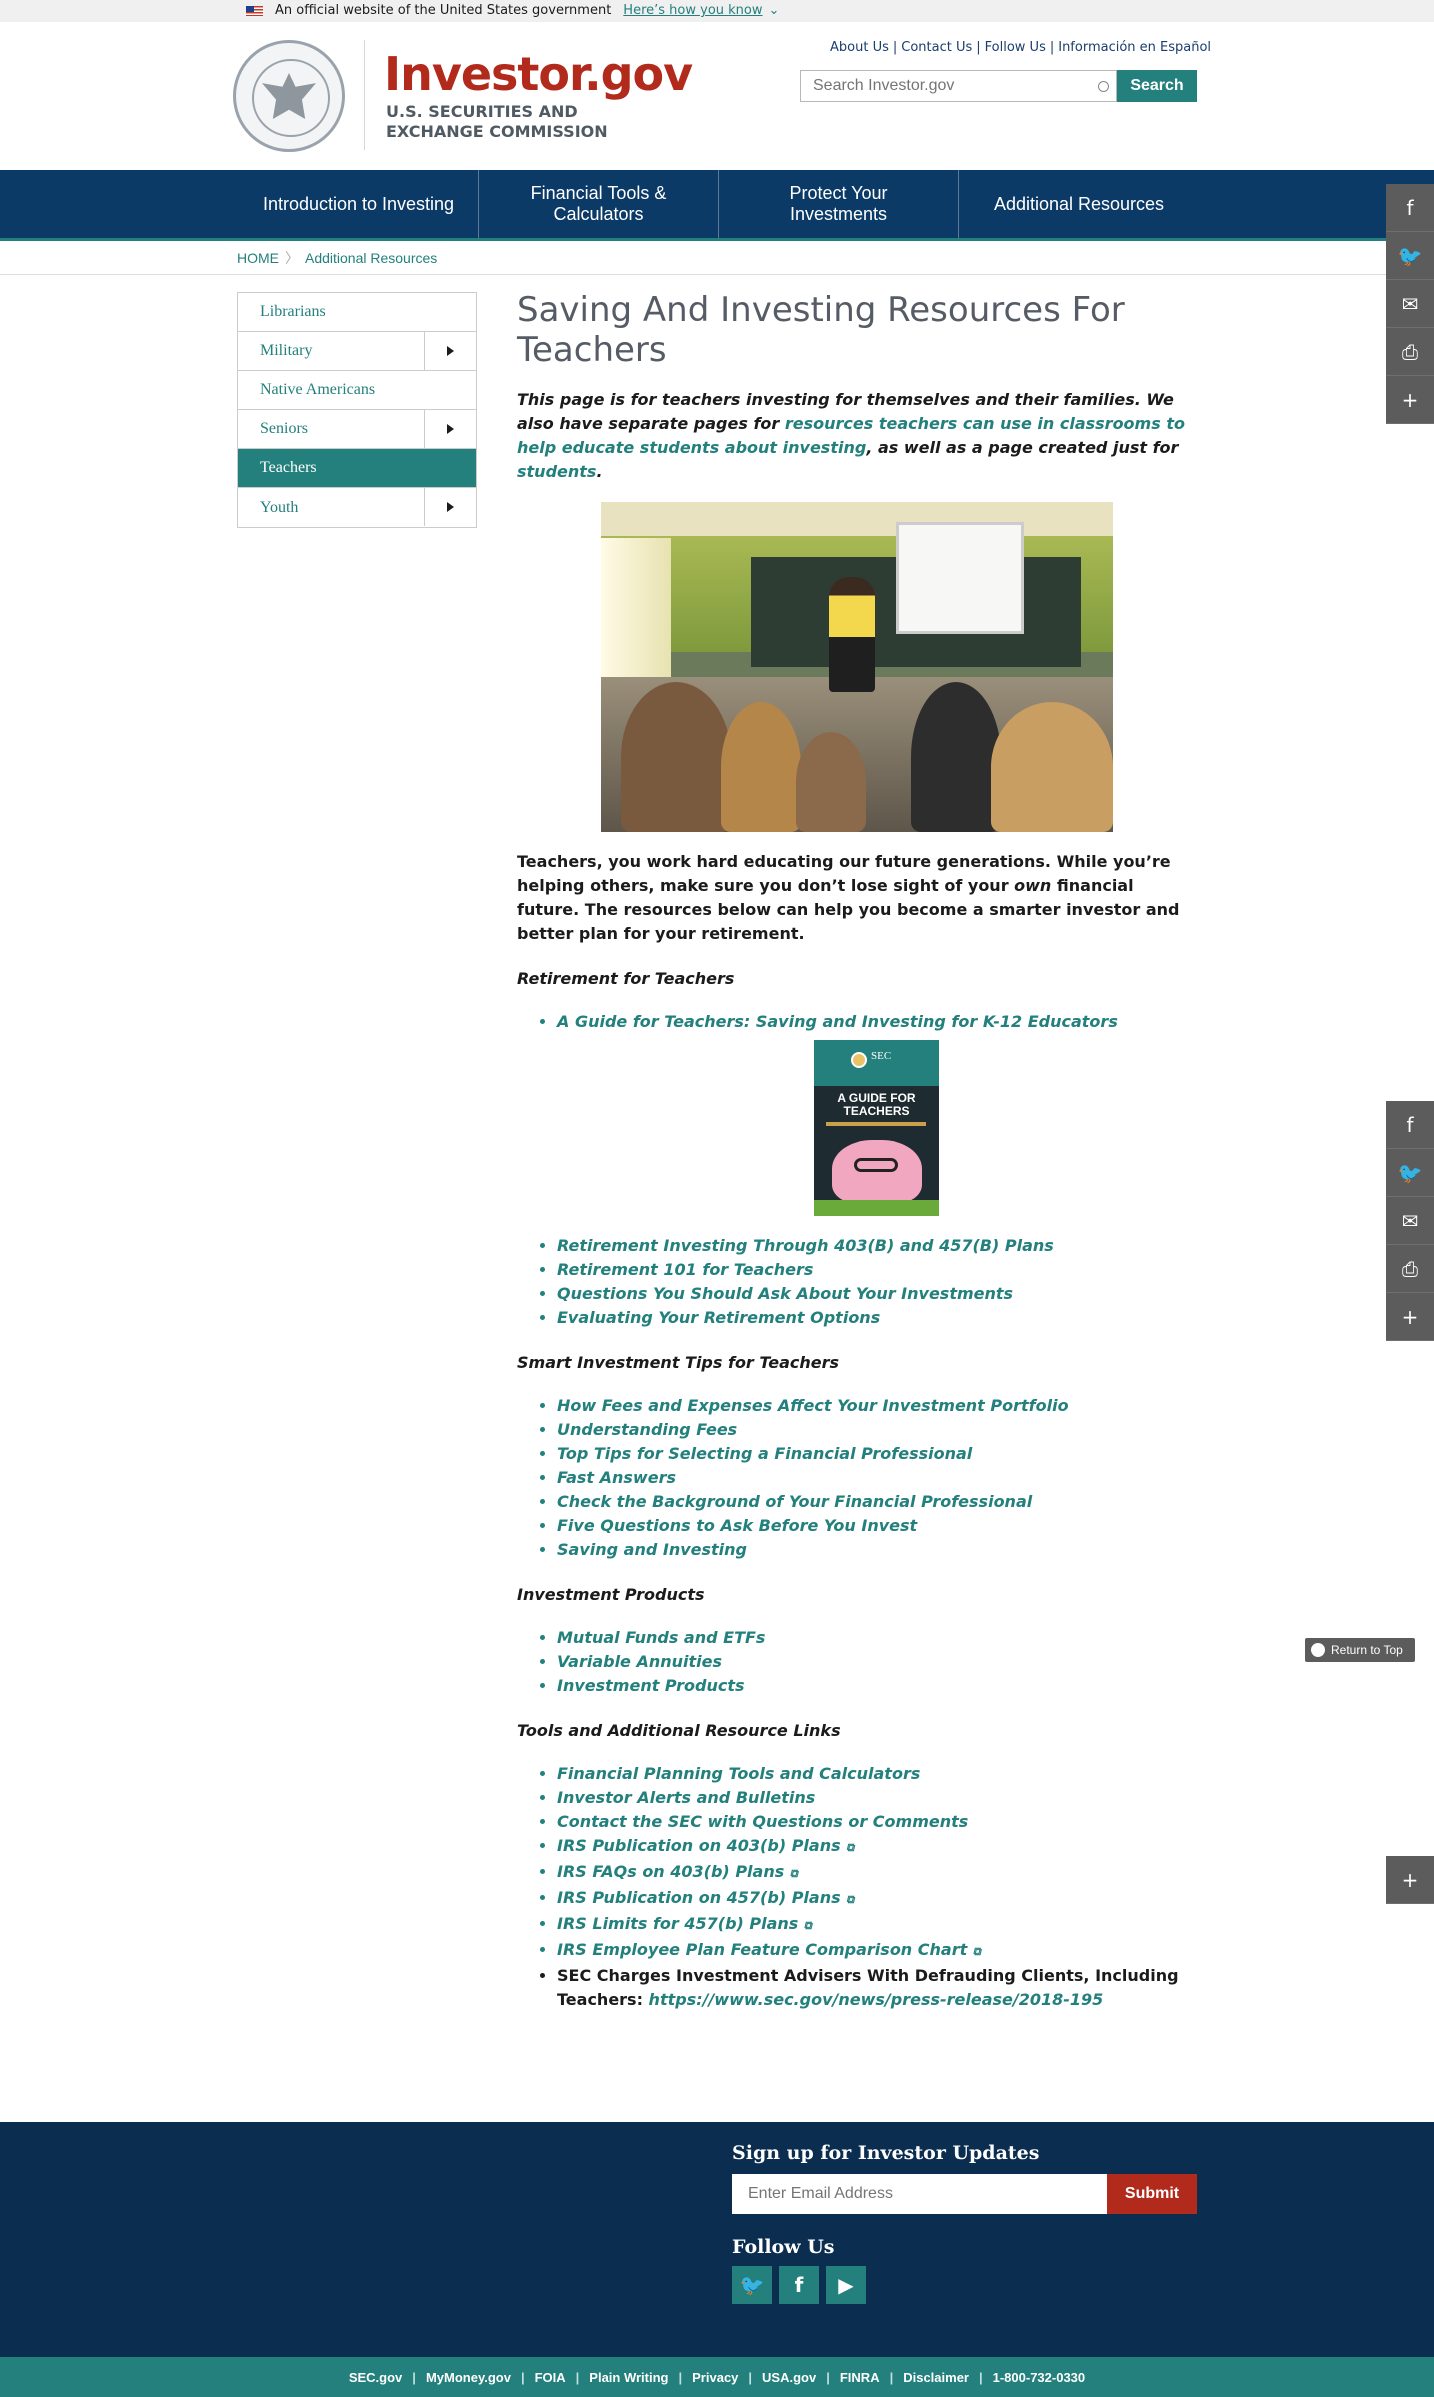 The height and width of the screenshot is (2397, 1434). I want to click on list-item: Saving and Investing, so click(877, 1550).